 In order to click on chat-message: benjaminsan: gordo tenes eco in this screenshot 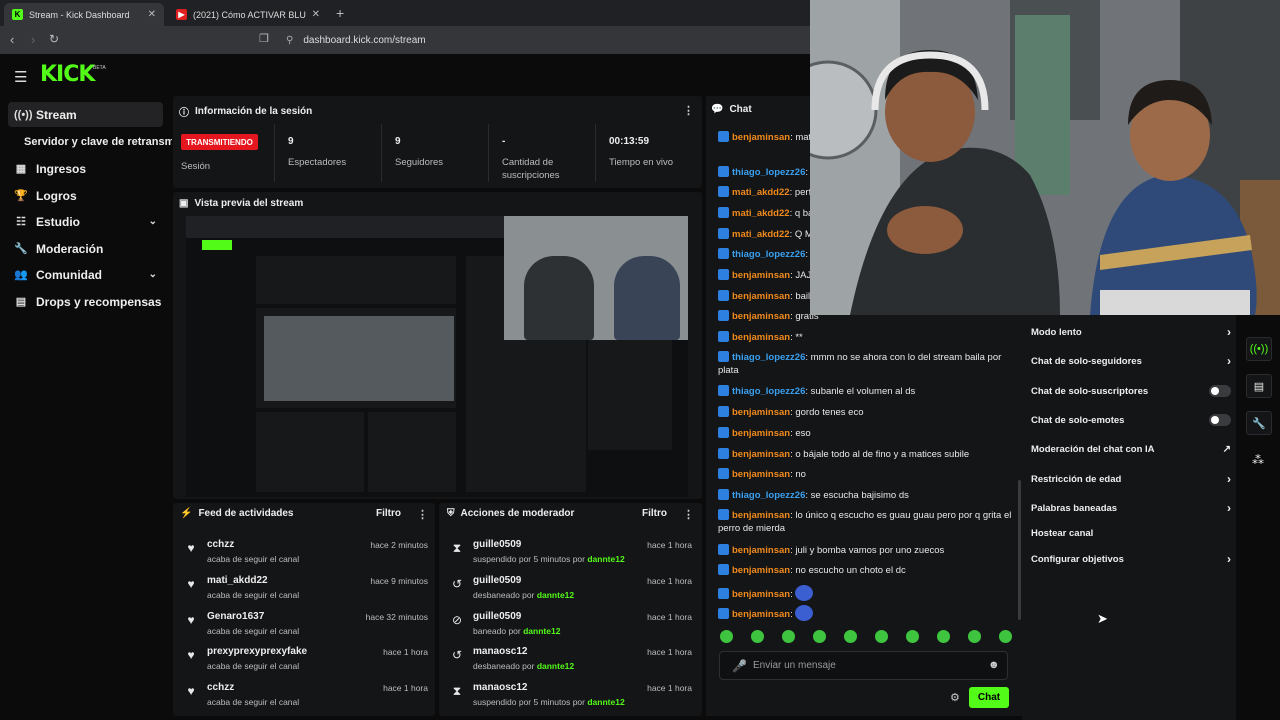, I will do `click(866, 412)`.